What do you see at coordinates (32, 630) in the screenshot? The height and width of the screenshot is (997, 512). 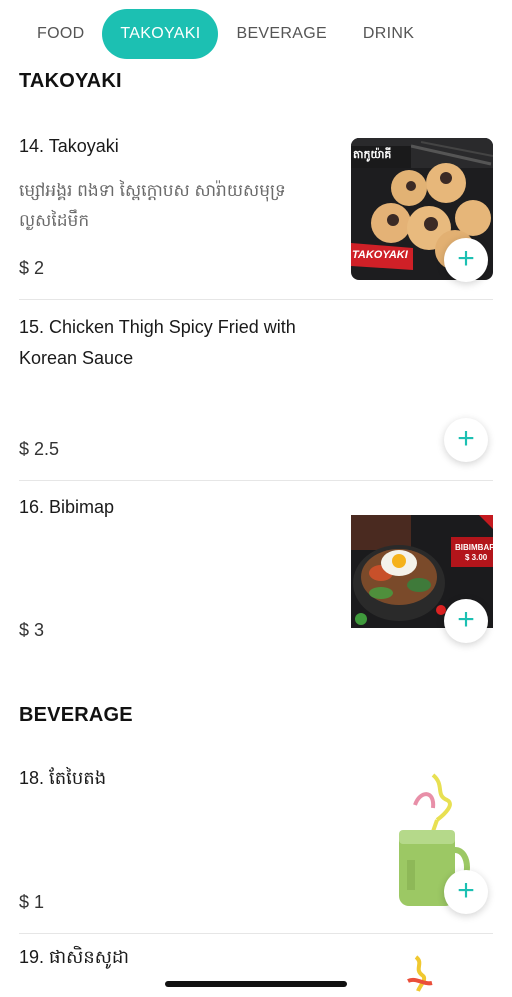 I see `item-price: $ 3` at bounding box center [32, 630].